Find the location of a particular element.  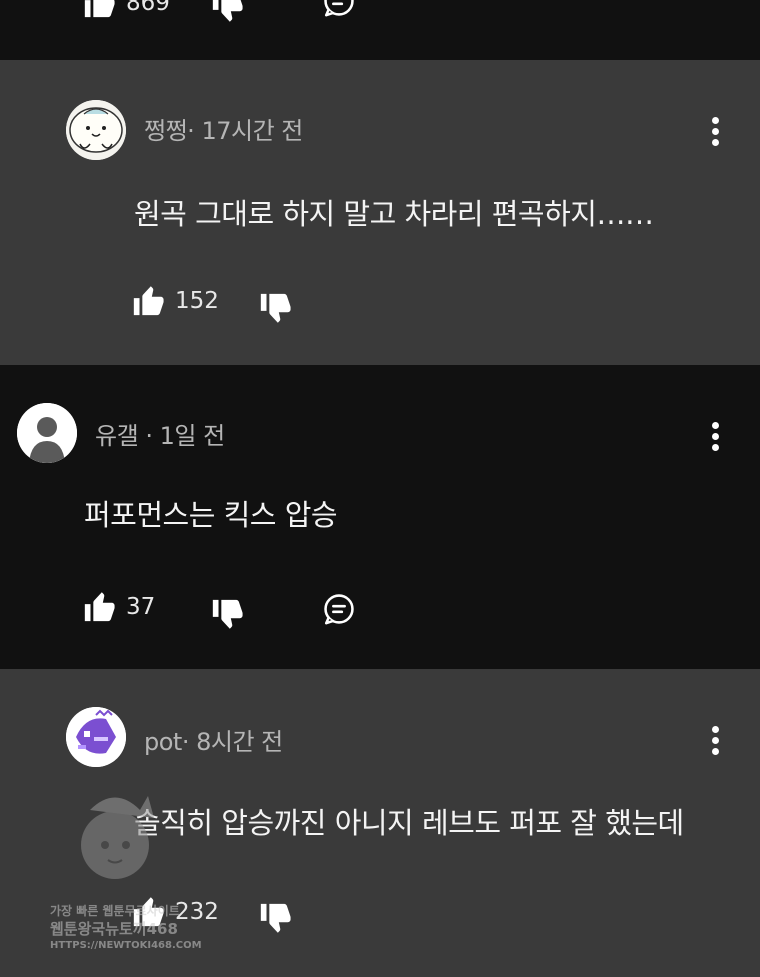

like-count: 152 is located at coordinates (197, 301).